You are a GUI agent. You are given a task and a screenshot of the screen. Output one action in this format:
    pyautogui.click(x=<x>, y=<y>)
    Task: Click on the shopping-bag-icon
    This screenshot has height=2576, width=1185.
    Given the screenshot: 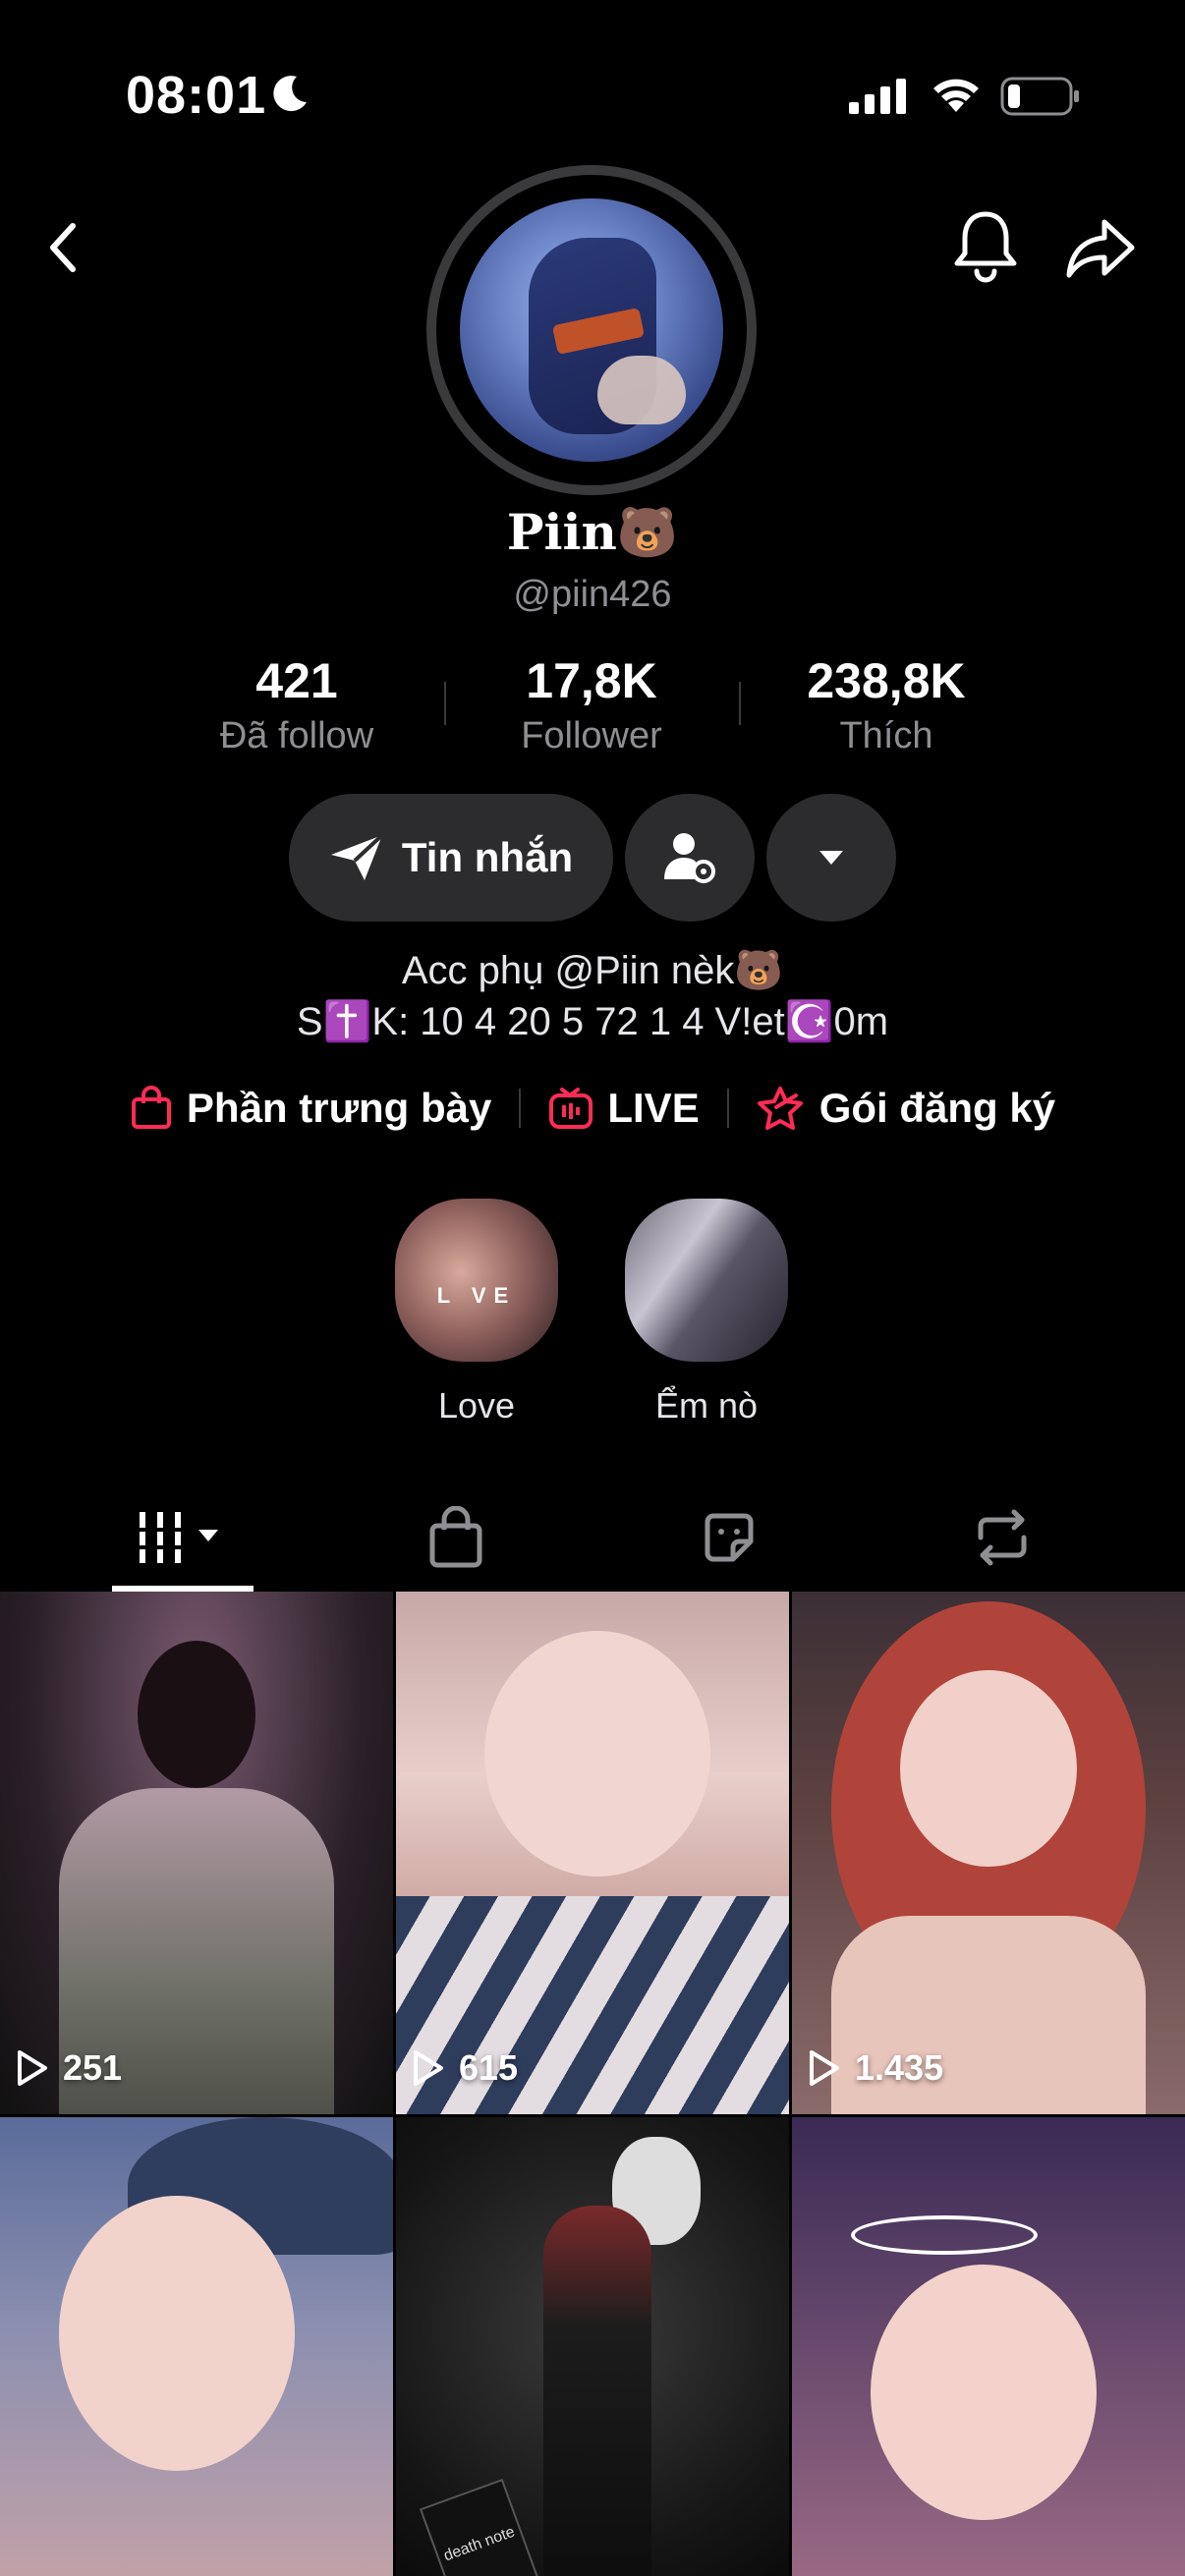 What is the action you would take?
    pyautogui.click(x=151, y=1107)
    